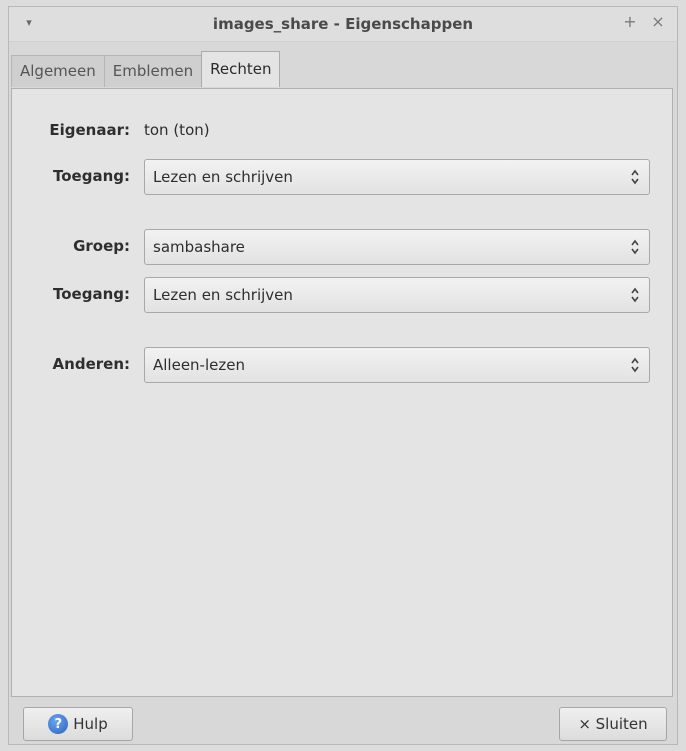  I want to click on help-button: ? Hulp, so click(78, 724).